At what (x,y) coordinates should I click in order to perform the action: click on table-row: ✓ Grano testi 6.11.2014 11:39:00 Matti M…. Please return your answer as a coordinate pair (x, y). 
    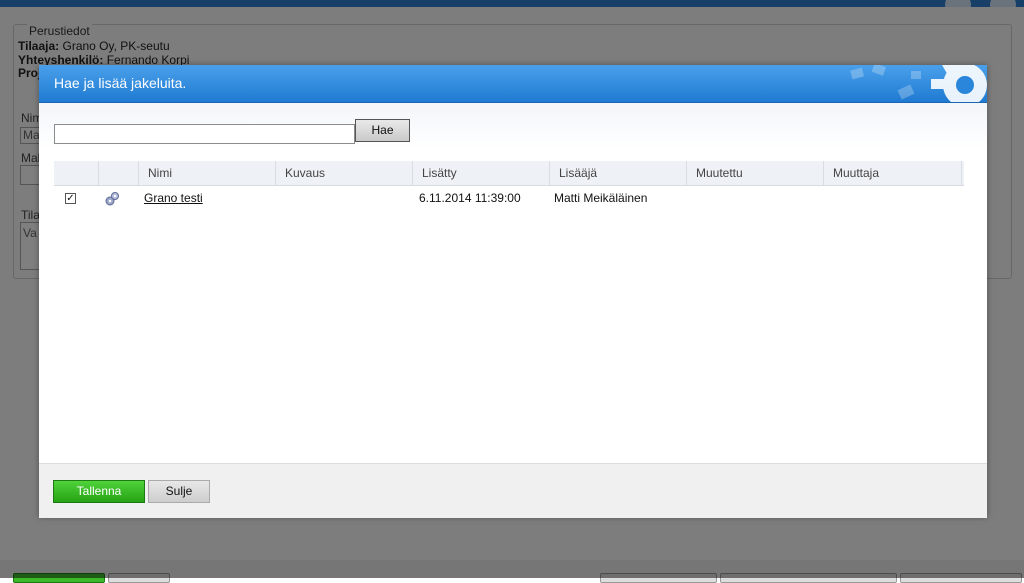
    Looking at the image, I should click on (509, 198).